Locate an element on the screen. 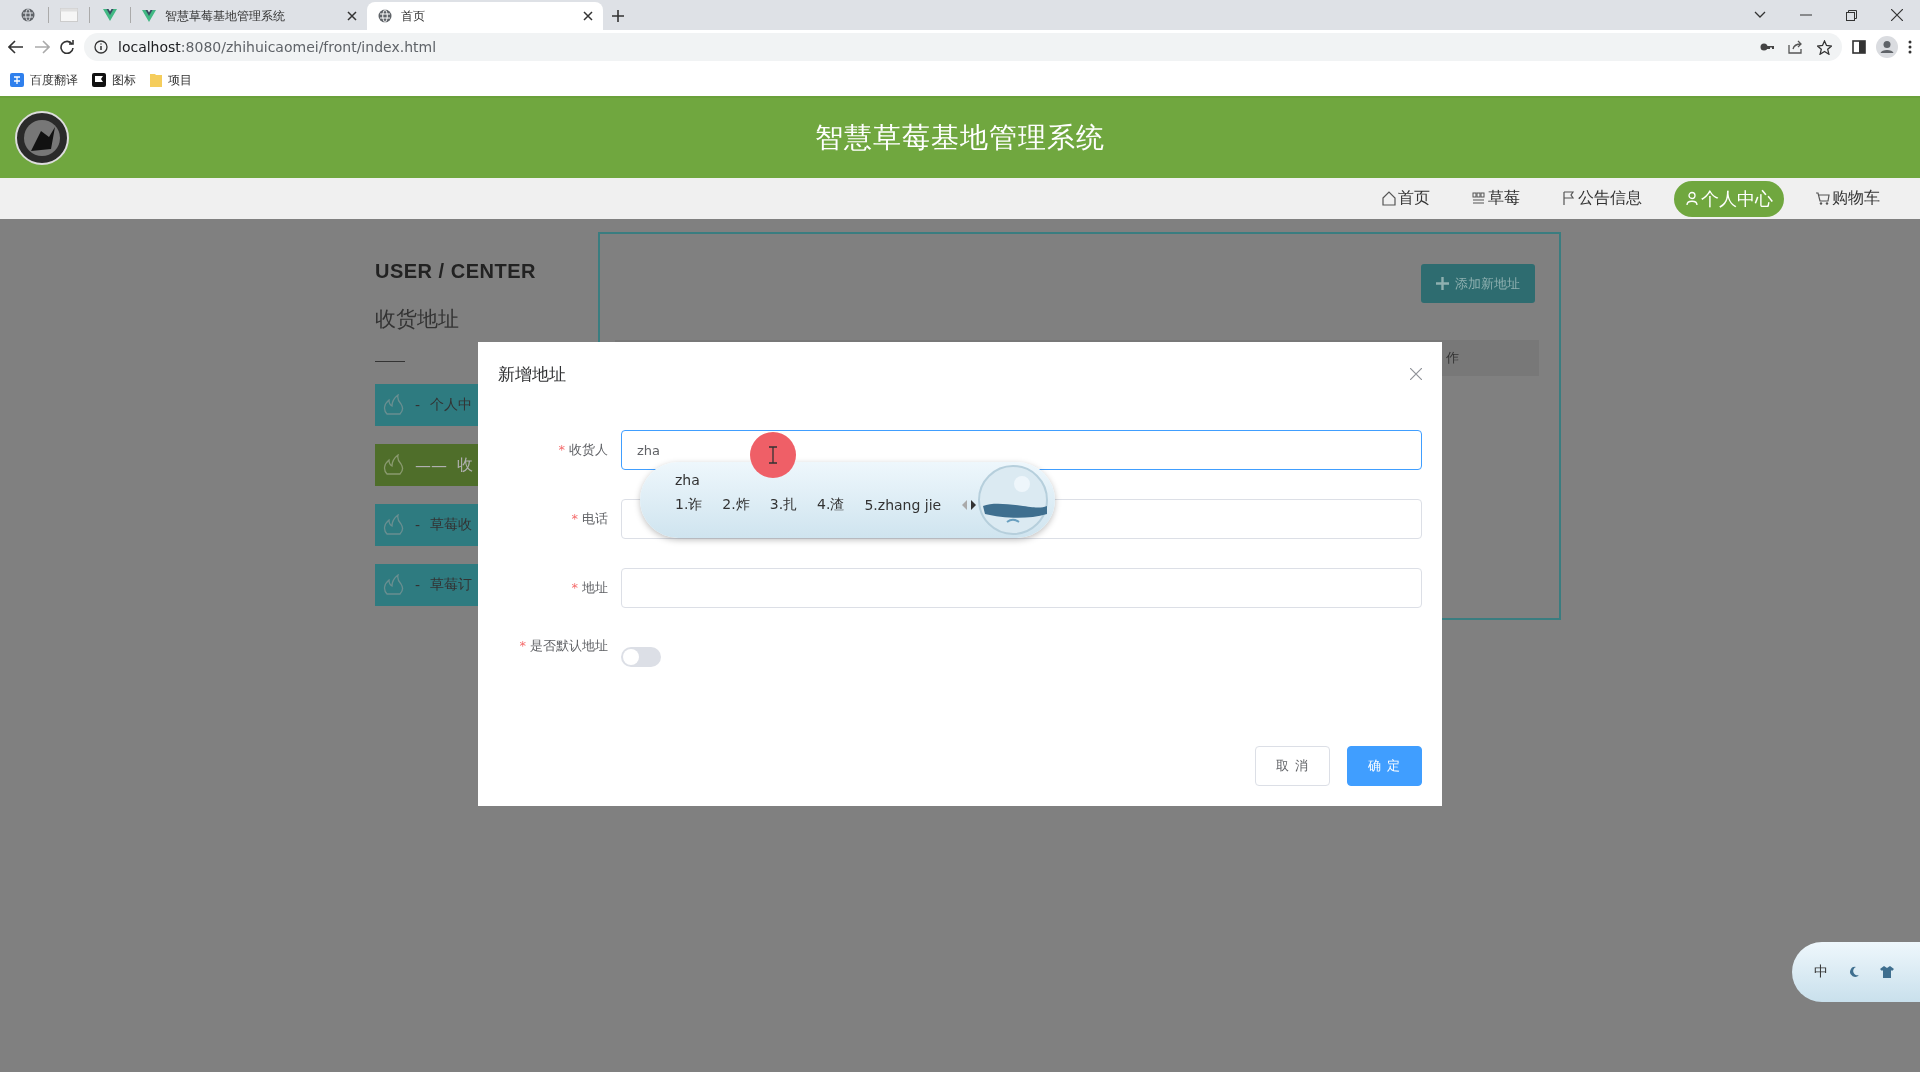  address-bar: localhost:8080/zhihuicaomei/front/index.html is located at coordinates (963, 47).